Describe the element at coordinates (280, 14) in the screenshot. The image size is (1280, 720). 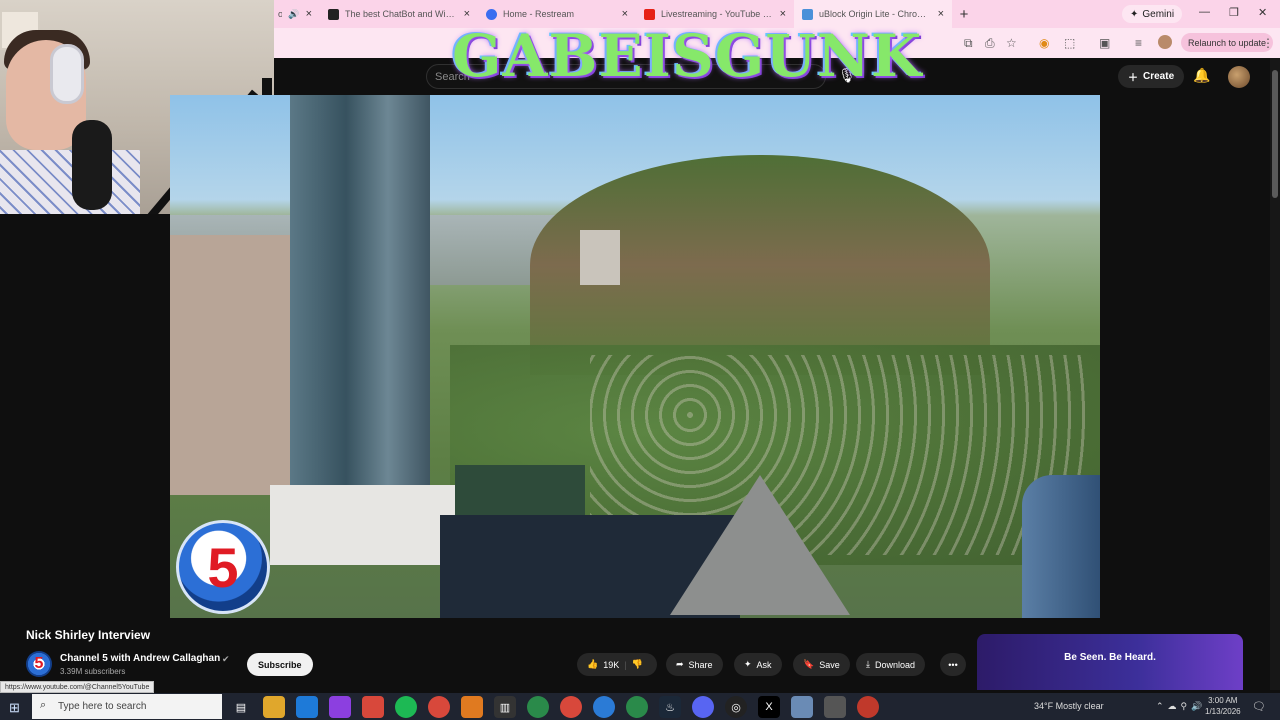
I see `tab-label: ou` at that location.